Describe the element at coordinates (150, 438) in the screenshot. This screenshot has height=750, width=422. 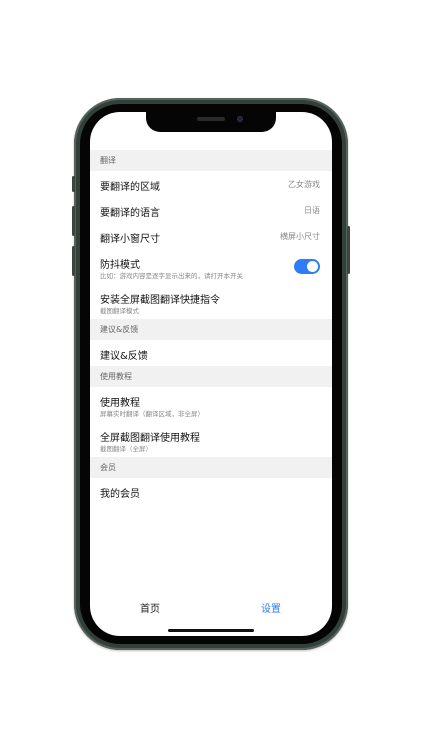
I see `row-label: 全屏截图翻译使用教程` at that location.